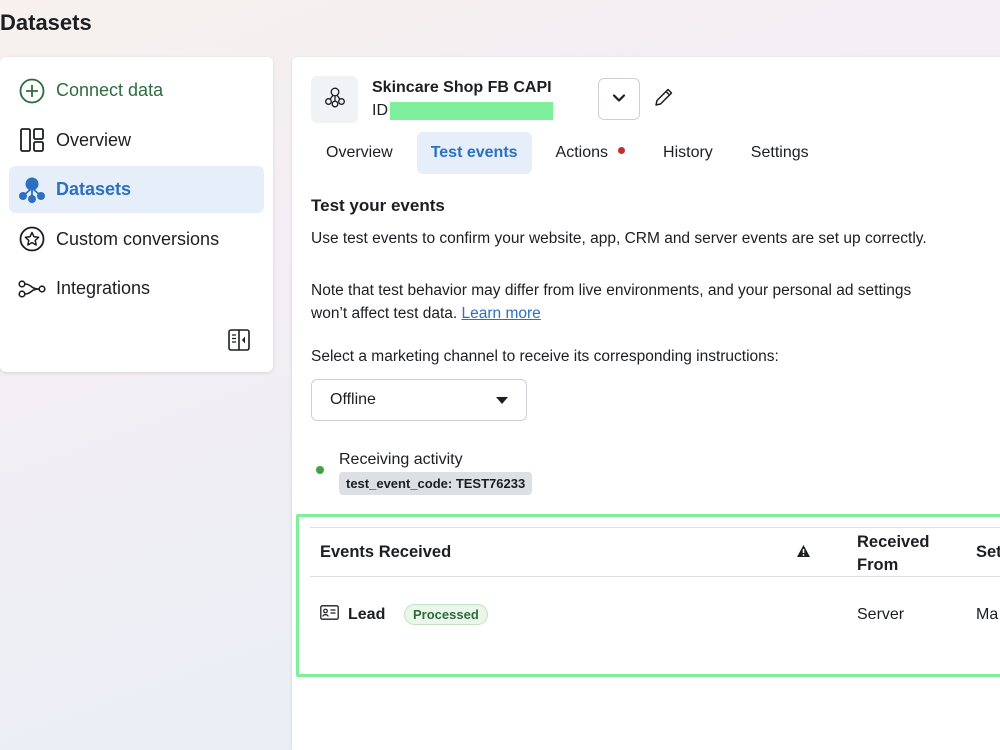 Image resolution: width=1000 pixels, height=750 pixels. I want to click on sidebar-item-integrations: Integrations, so click(136, 288).